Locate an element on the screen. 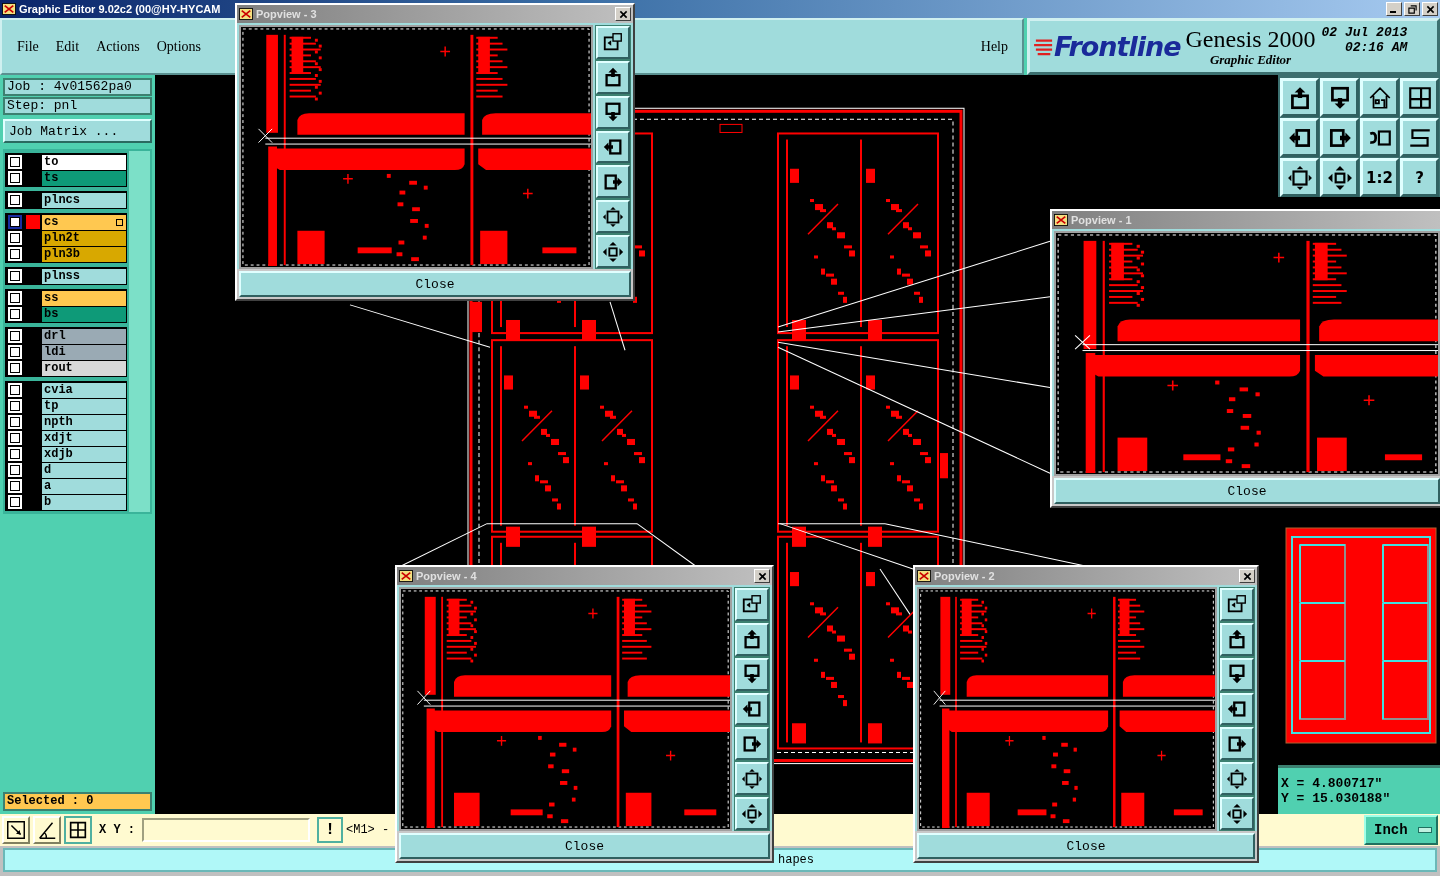 The image size is (1440, 876). menu-item: Help is located at coordinates (994, 46).